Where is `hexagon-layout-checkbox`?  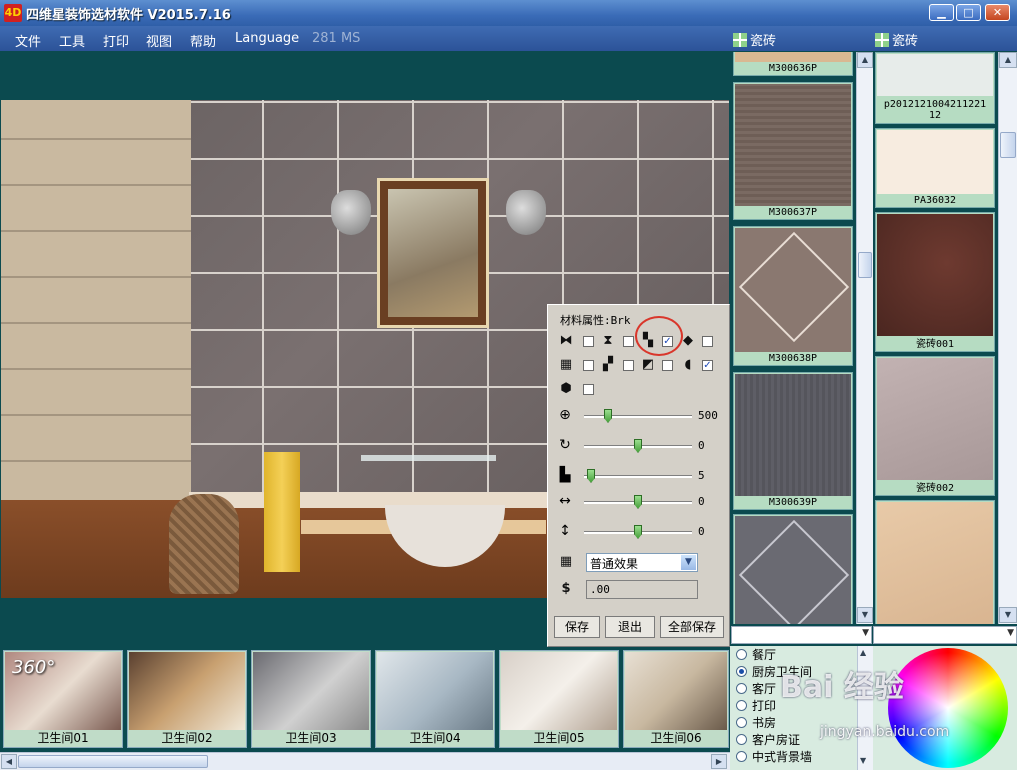
hexagon-layout-checkbox is located at coordinates (588, 389).